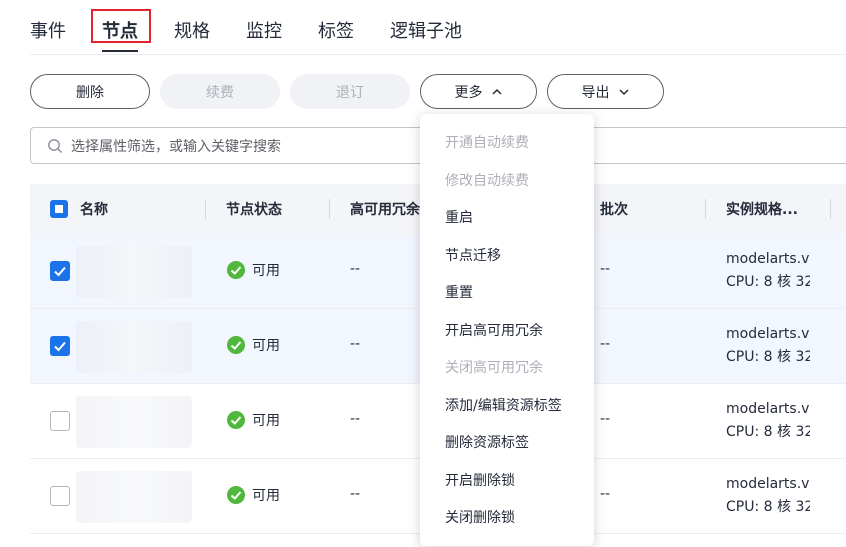  I want to click on tab-monitoring: 监控, so click(264, 21).